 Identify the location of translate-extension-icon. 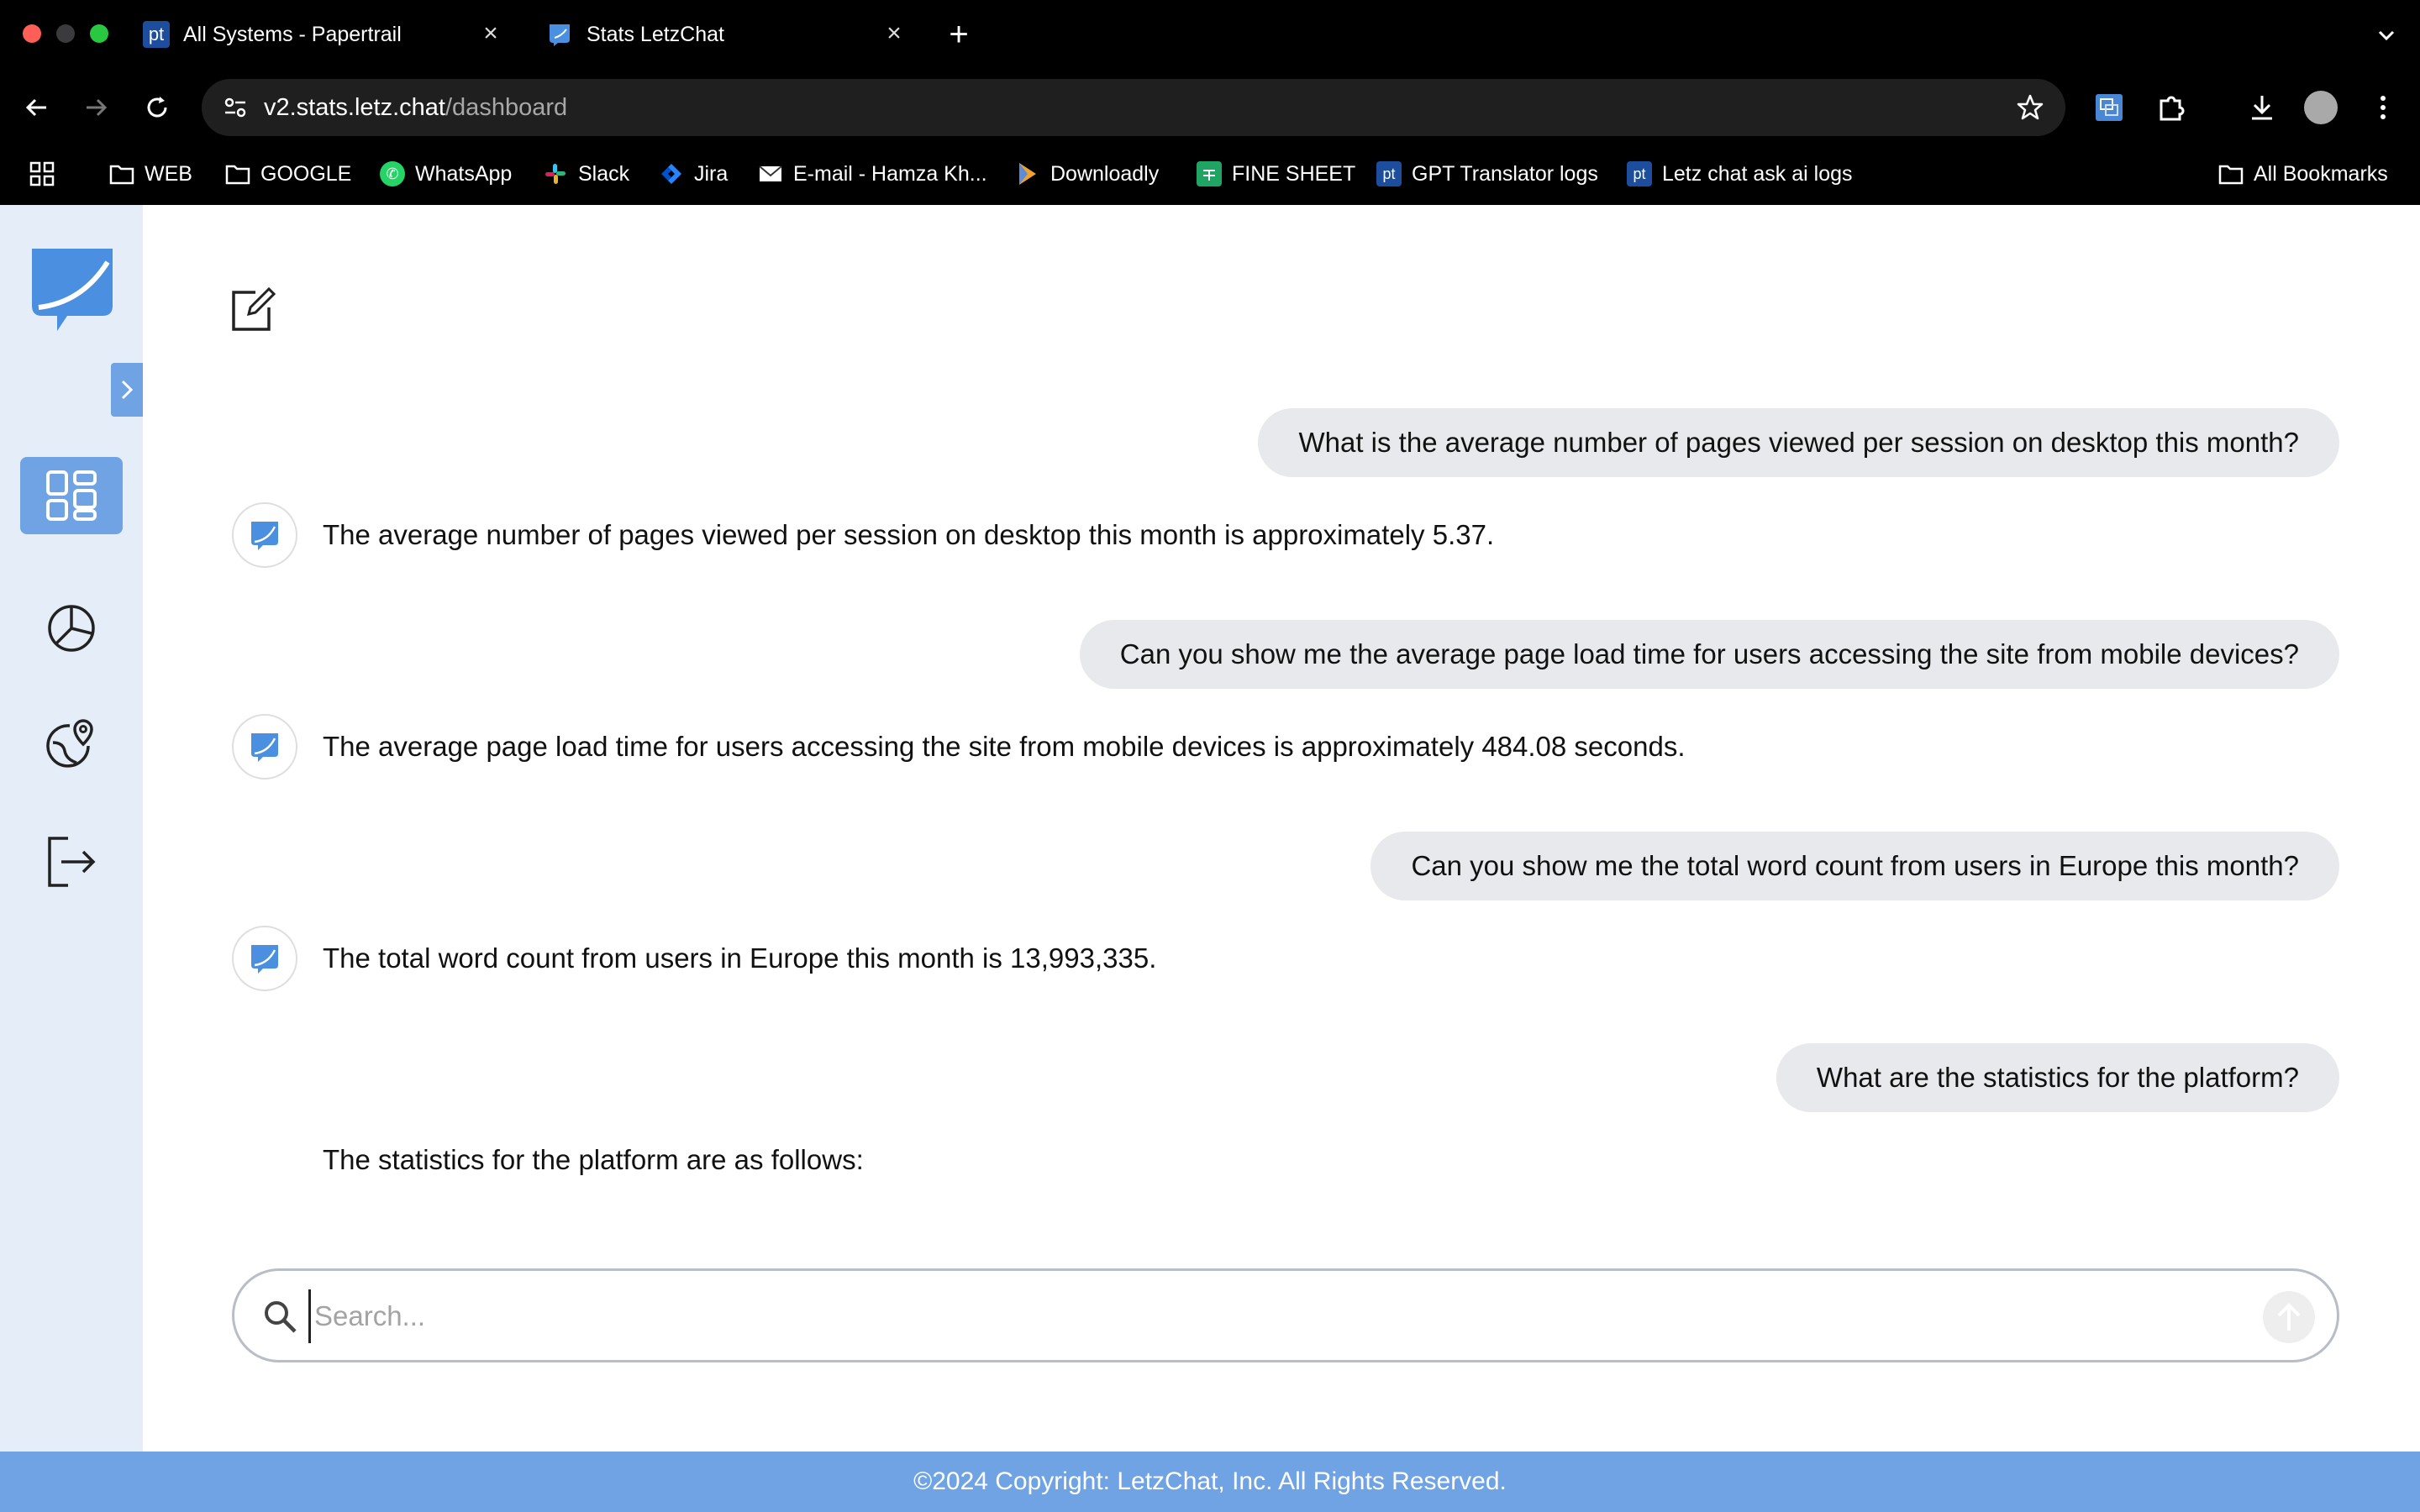
(2109, 107).